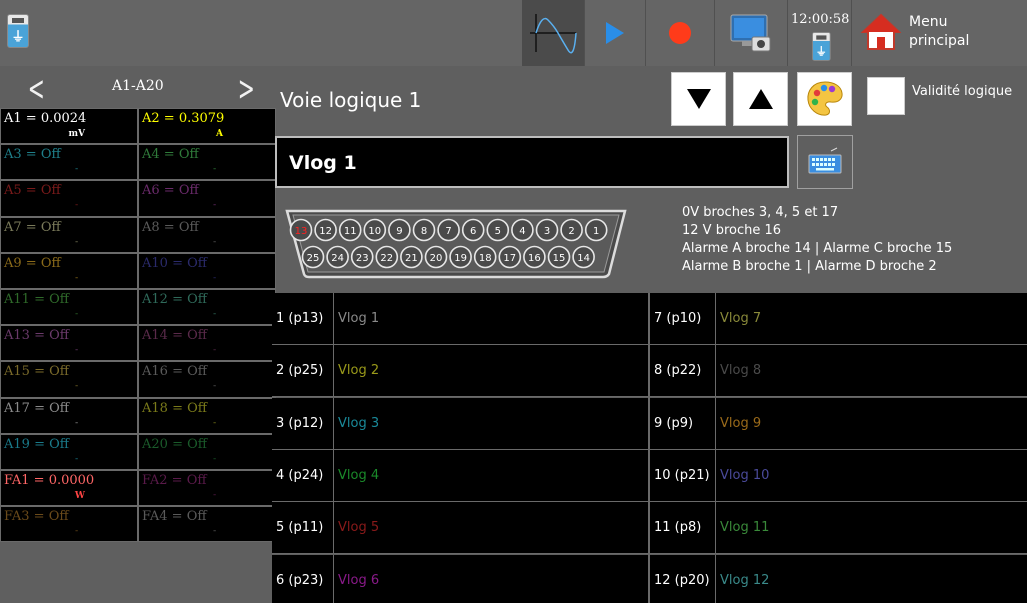 The width and height of the screenshot is (1027, 603). Describe the element at coordinates (809, 266) in the screenshot. I see `pin-info-line: Alarme B broche 1 | Alarme D broche 2` at that location.